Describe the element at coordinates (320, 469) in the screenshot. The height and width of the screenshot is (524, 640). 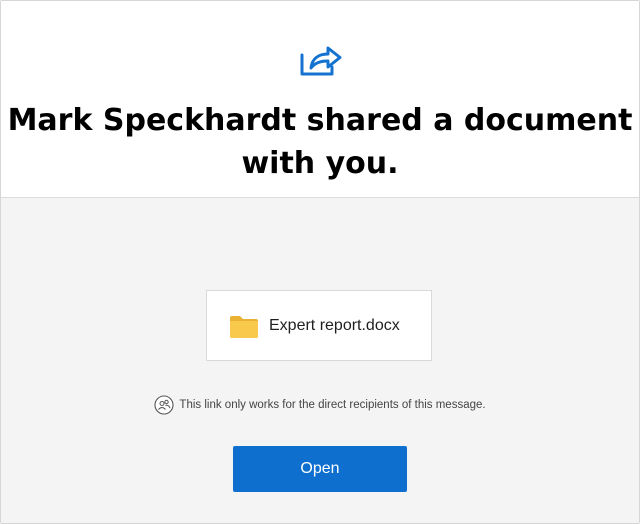
I see `open-button: Open` at that location.